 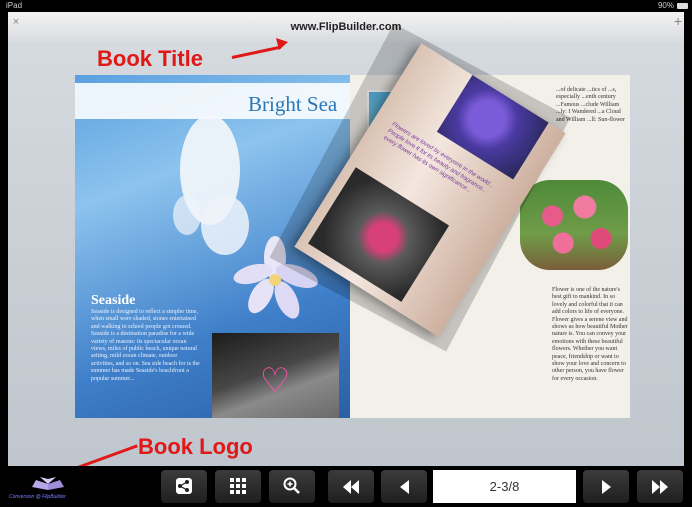 I want to click on battery-icon, so click(x=682, y=6).